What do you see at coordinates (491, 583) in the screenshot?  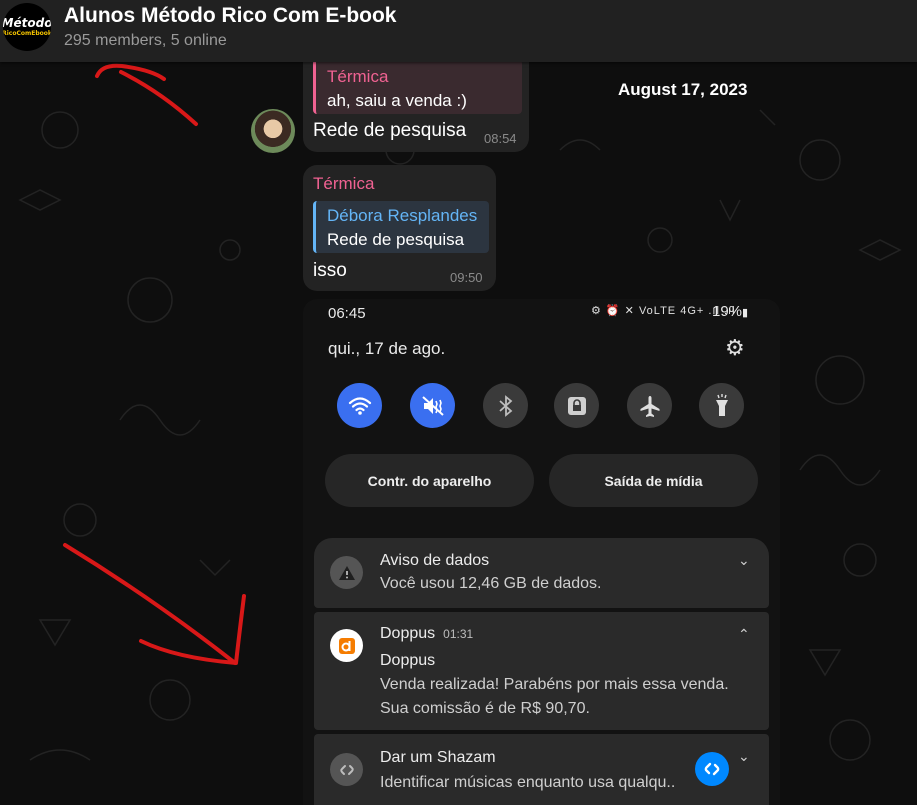 I see `notification-body: Você usou 12,46 GB de dados.` at bounding box center [491, 583].